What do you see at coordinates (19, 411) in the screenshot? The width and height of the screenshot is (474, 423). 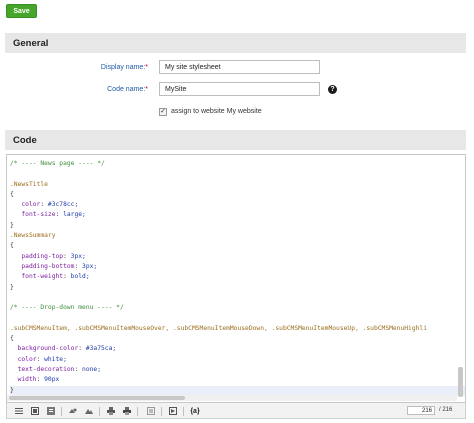 I see `list-icon` at bounding box center [19, 411].